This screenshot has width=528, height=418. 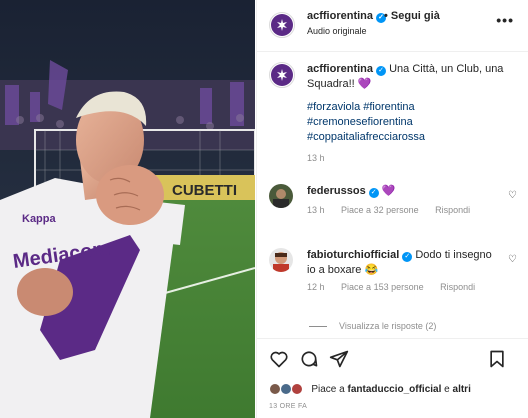 What do you see at coordinates (412, 137) in the screenshot?
I see `hashtag-line: #coppaitaliafrecciarossa` at bounding box center [412, 137].